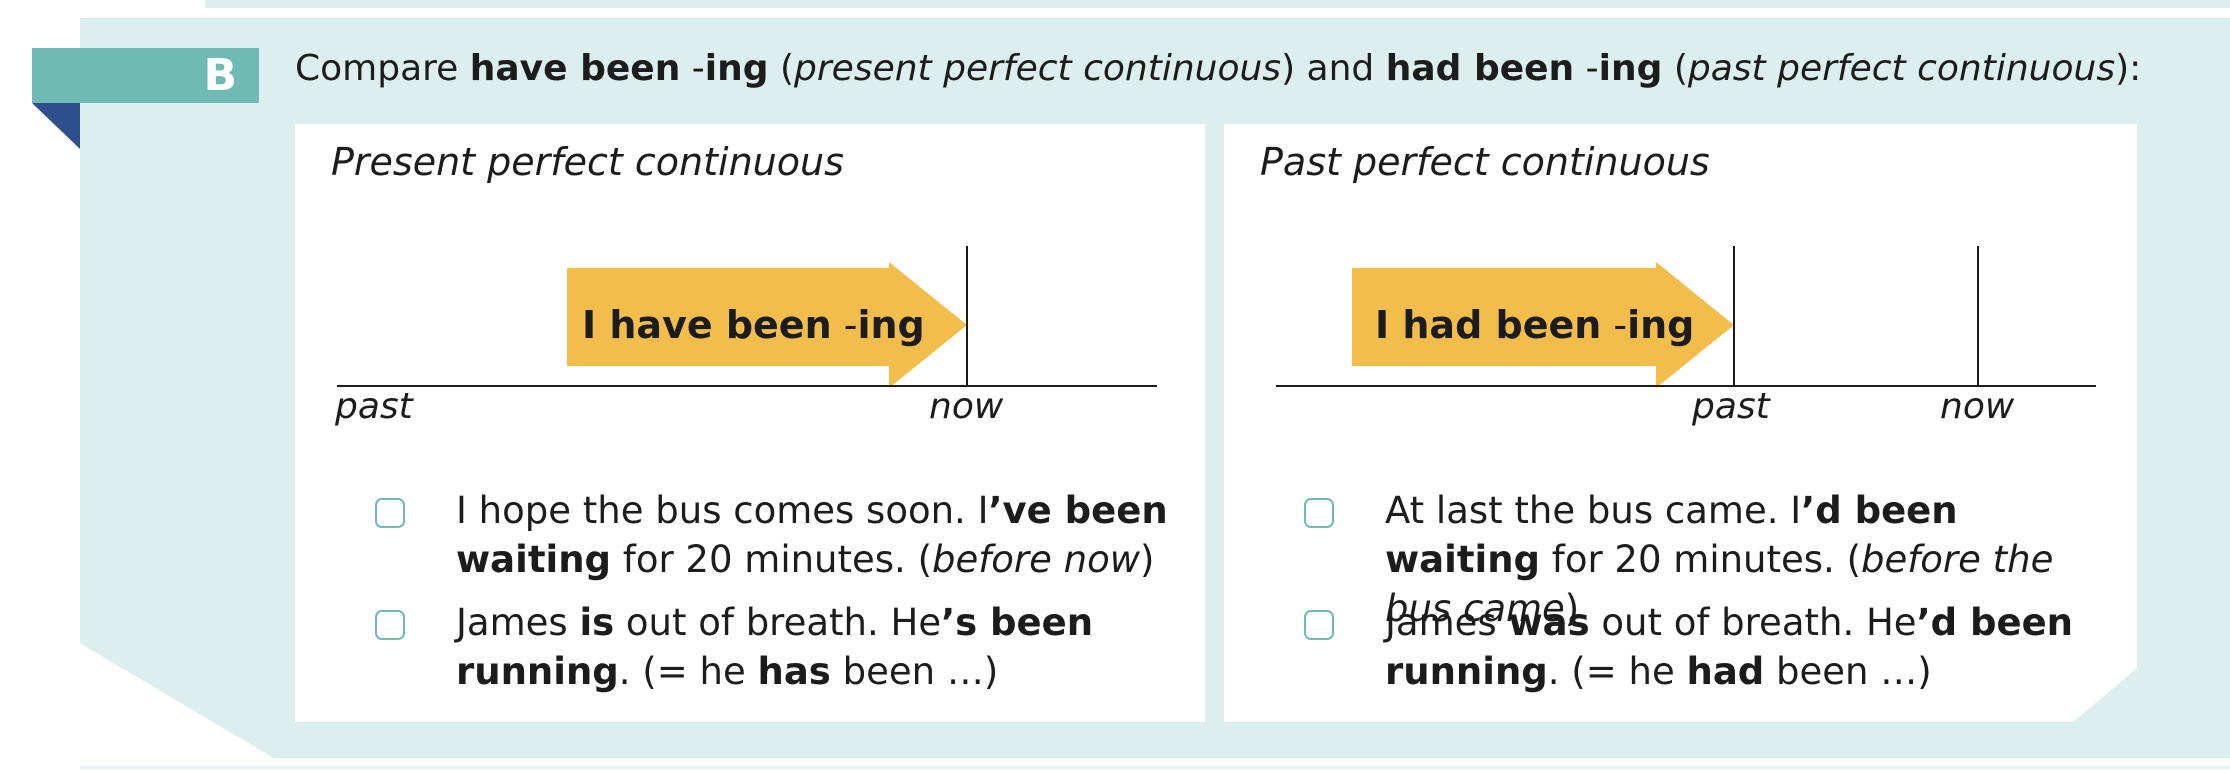  What do you see at coordinates (707, 325) in the screenshot?
I see `arrow-label-bold: I have been` at bounding box center [707, 325].